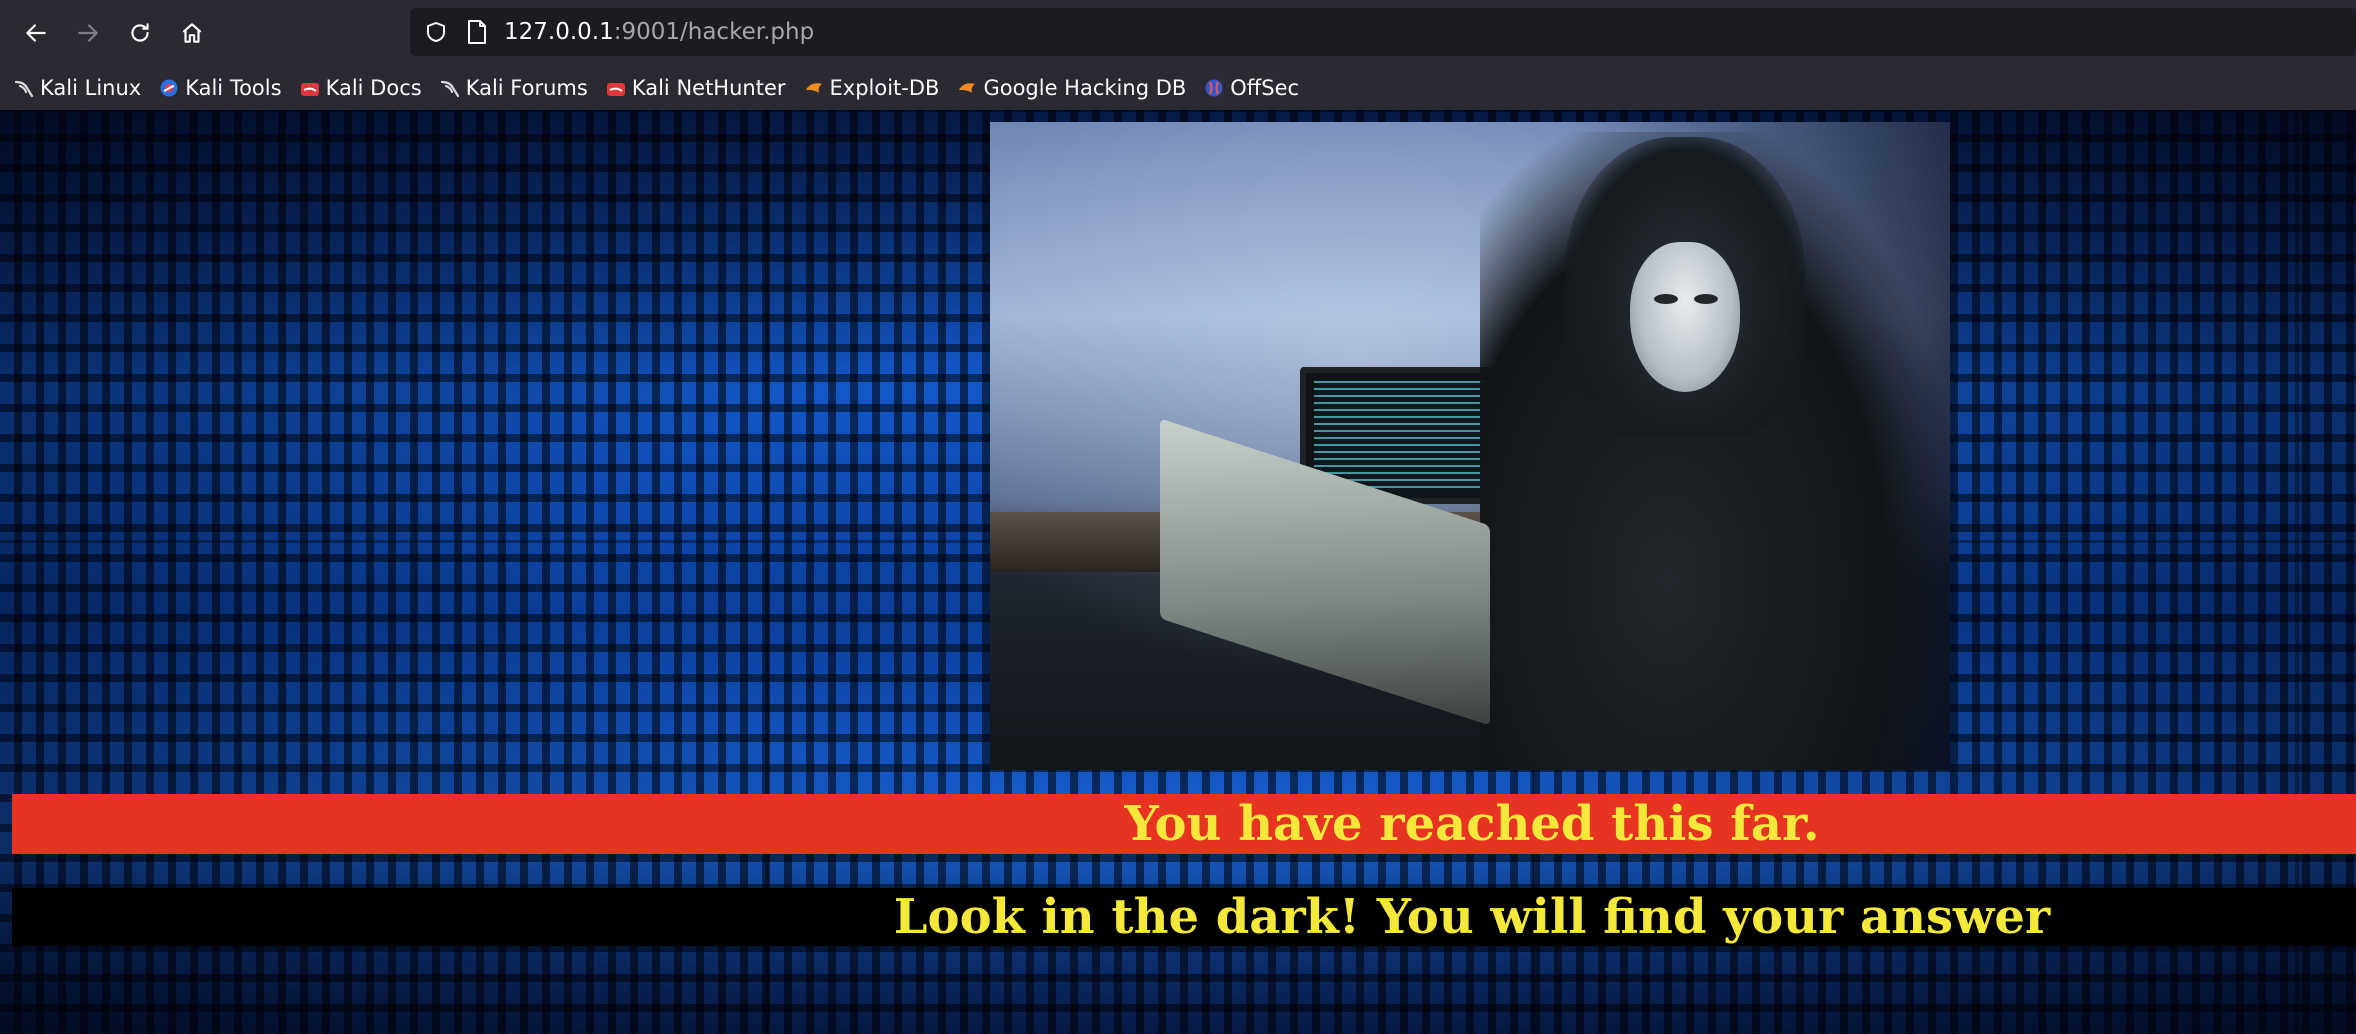 The height and width of the screenshot is (1034, 2356). I want to click on red-banner: You have reached this far., so click(1184, 824).